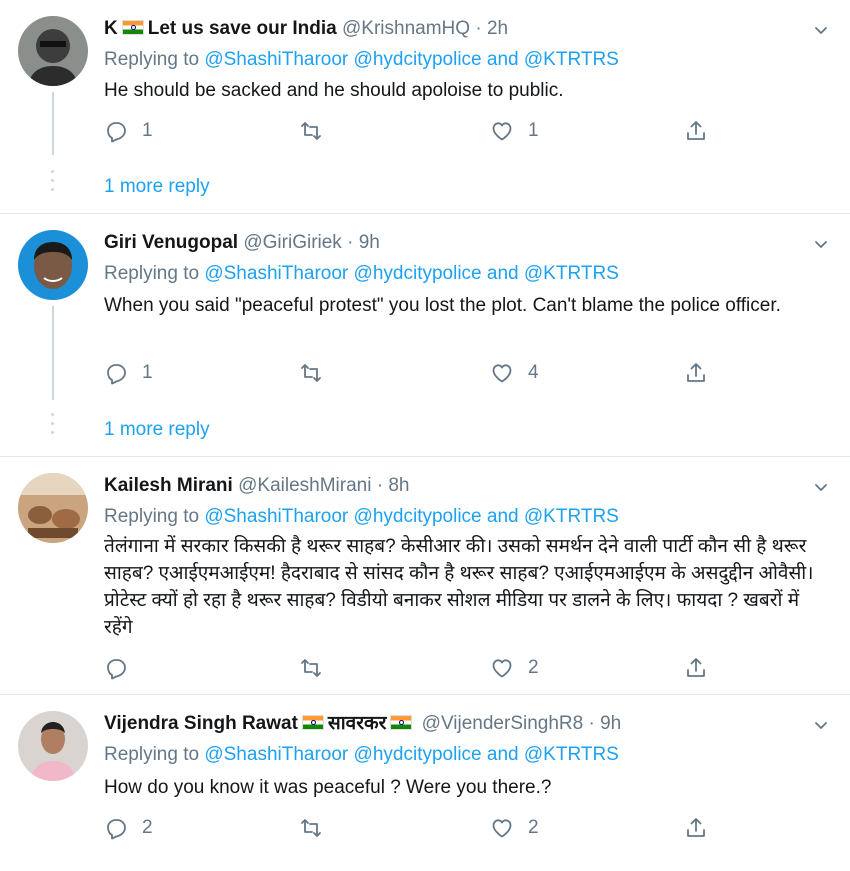 The image size is (850, 871). What do you see at coordinates (514, 131) in the screenshot?
I see `like-button: 1` at bounding box center [514, 131].